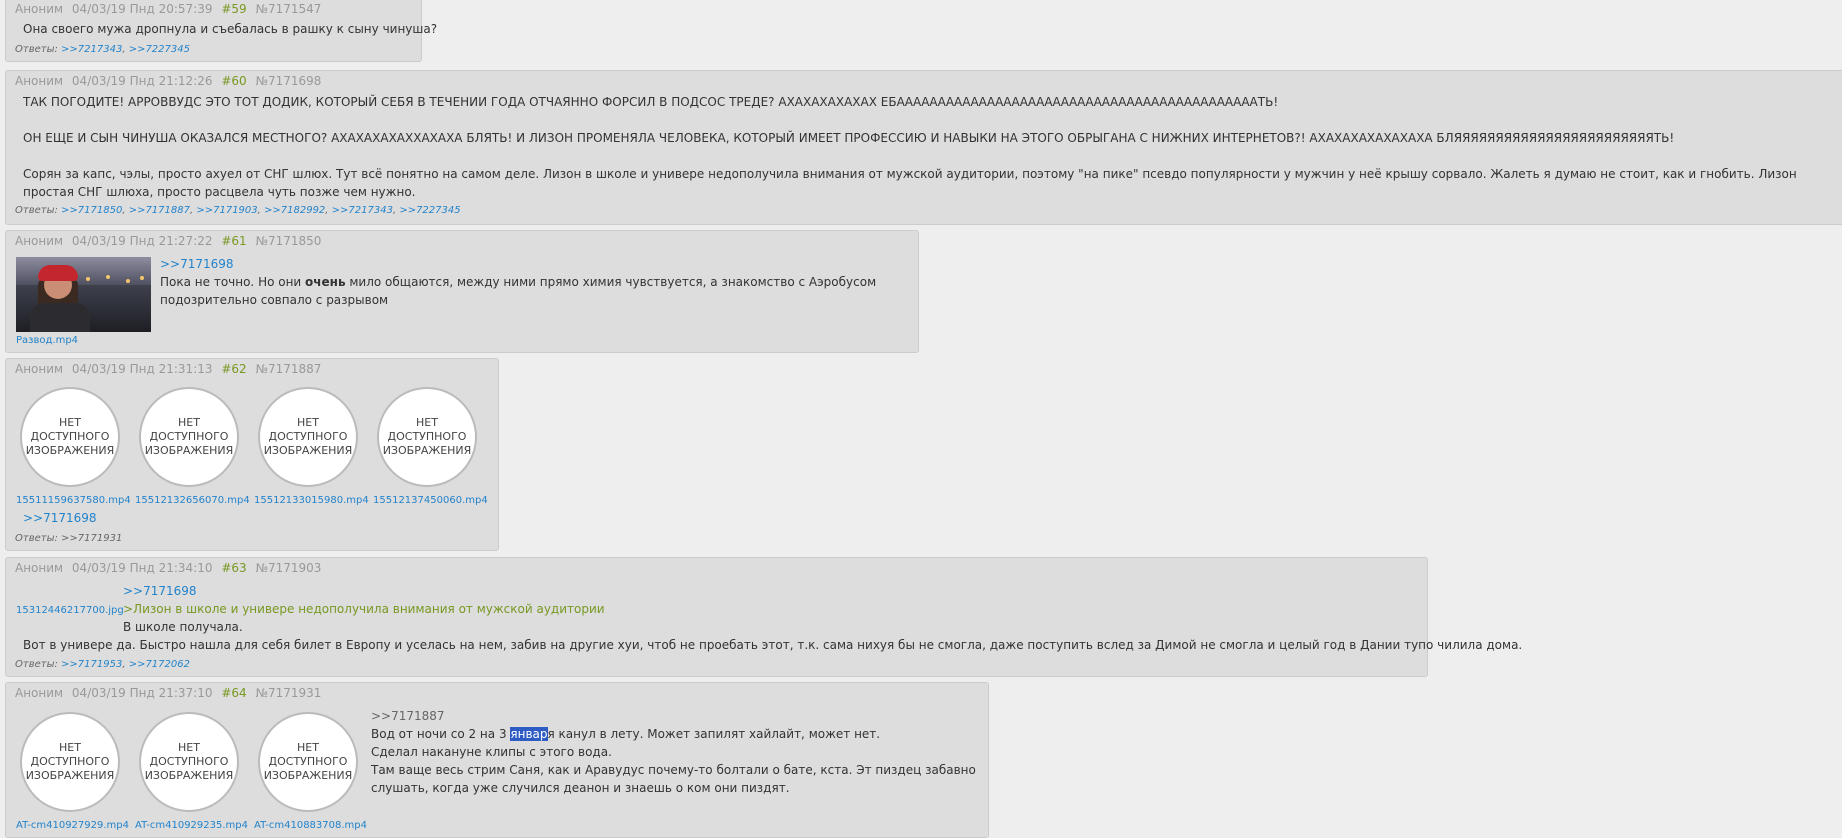 The width and height of the screenshot is (1842, 838). I want to click on file-name-link: AT-cm410883708.mp4, so click(310, 825).